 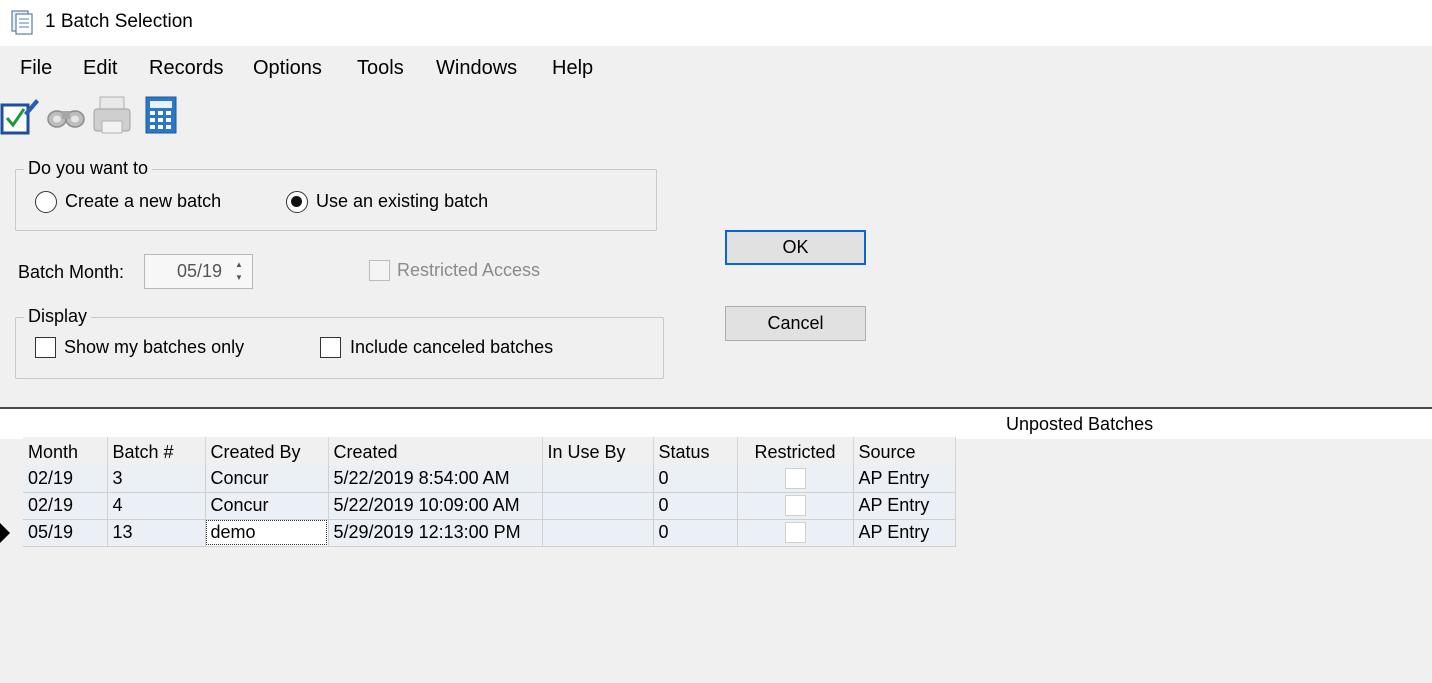 I want to click on column-in-use-by: In Use By, so click(x=598, y=451).